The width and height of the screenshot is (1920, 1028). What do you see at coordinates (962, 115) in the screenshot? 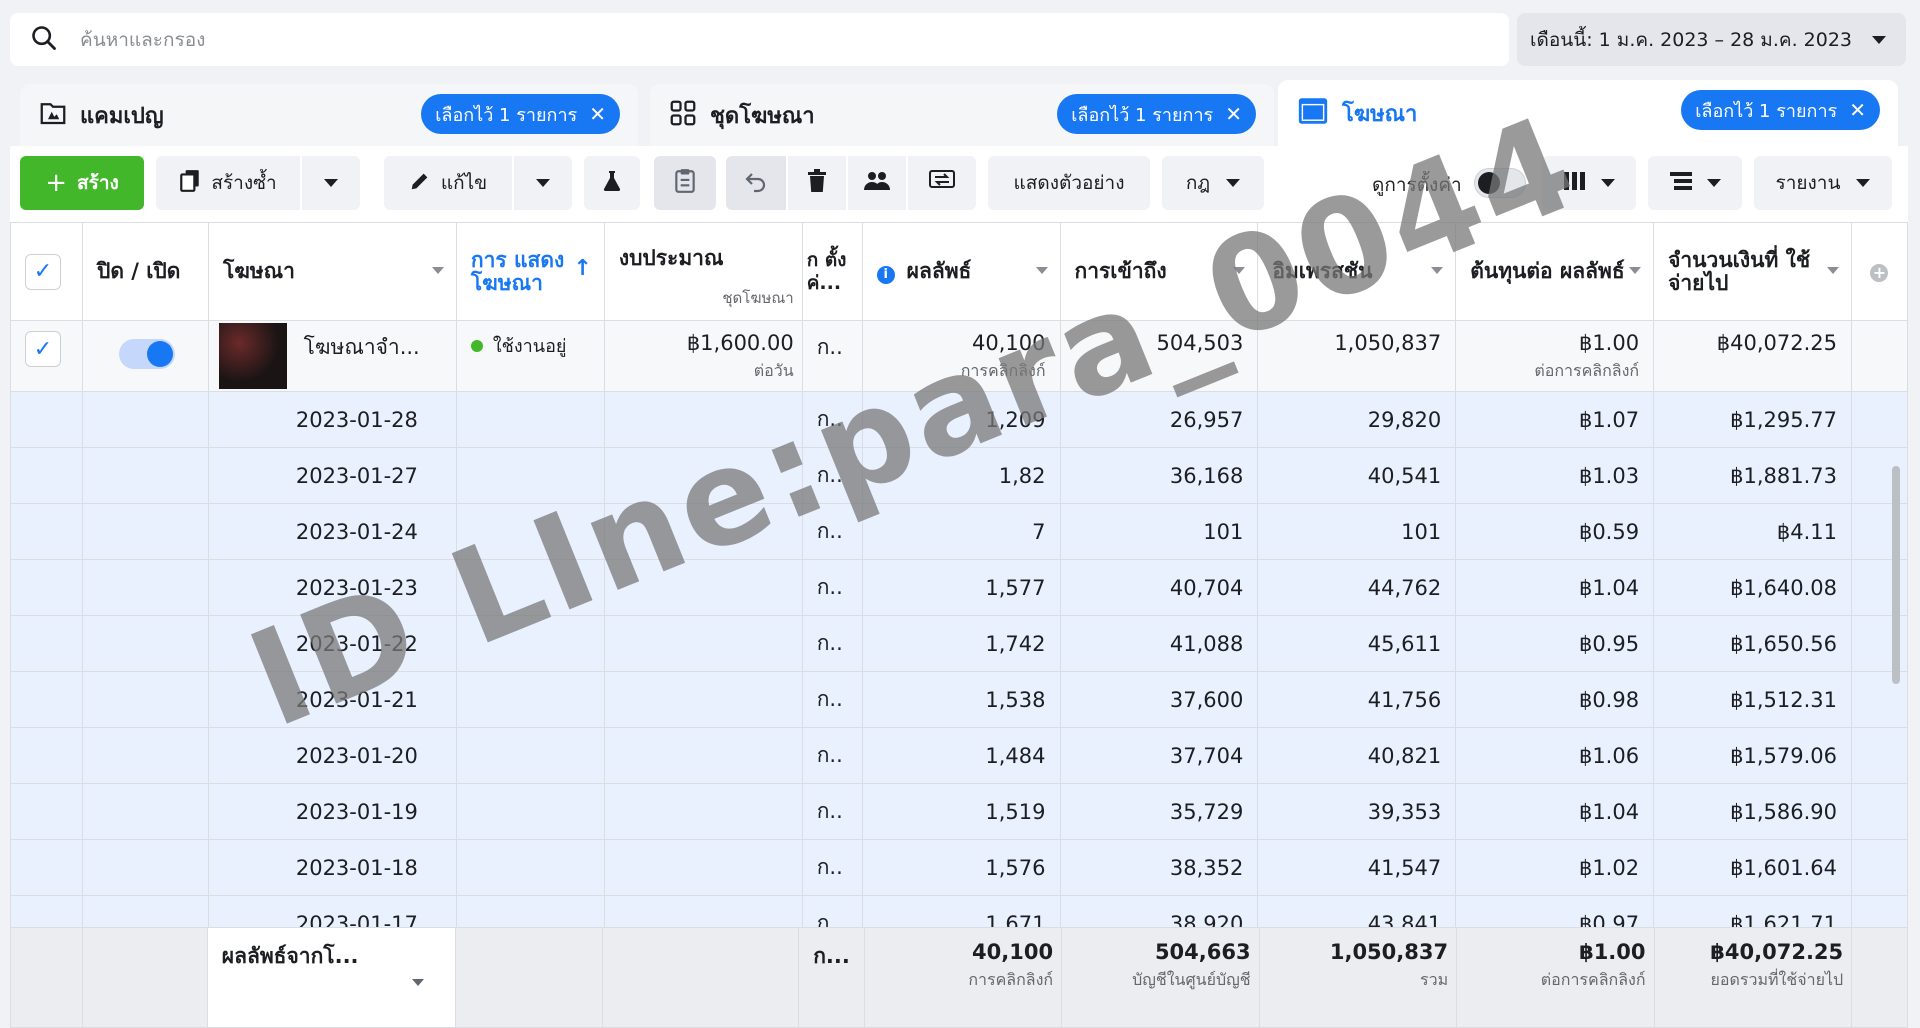
I see `tab-adsets: ชุดโฆษณา เลือกไว้ 1 รายการ ✕` at bounding box center [962, 115].